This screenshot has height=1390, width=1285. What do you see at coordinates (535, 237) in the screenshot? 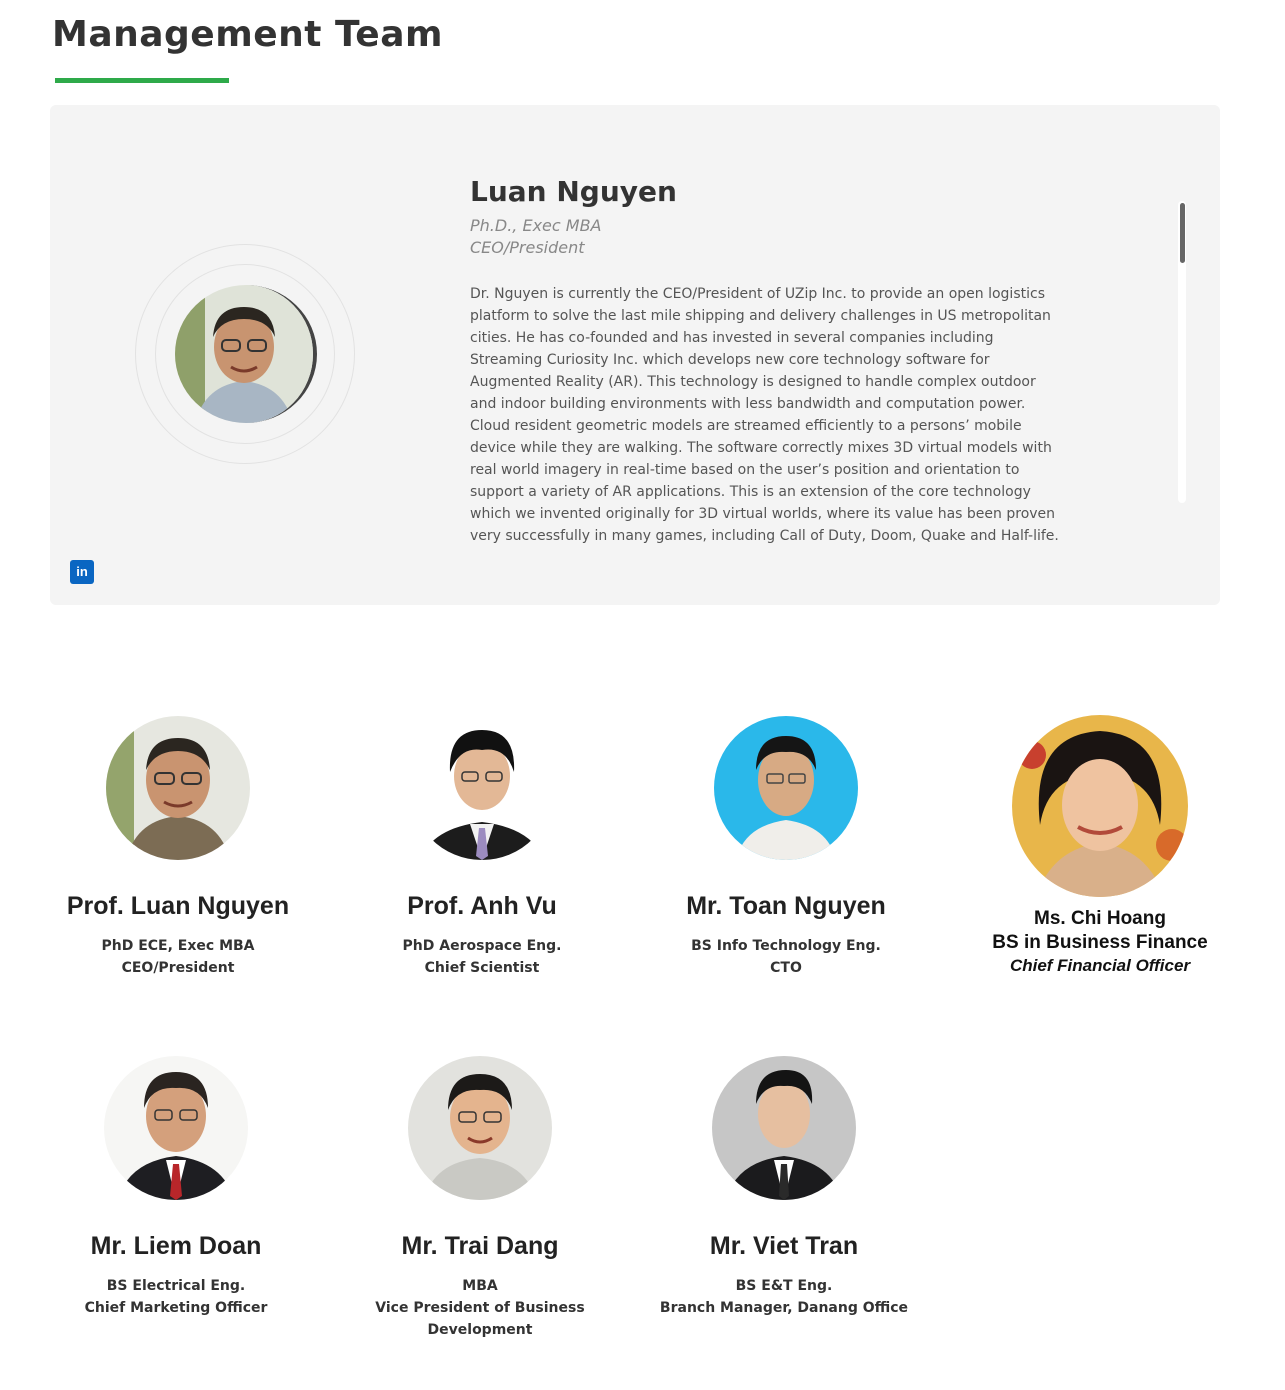
I see `featured-member-credentials: Ph.D., Exec MBA CEO/President` at bounding box center [535, 237].